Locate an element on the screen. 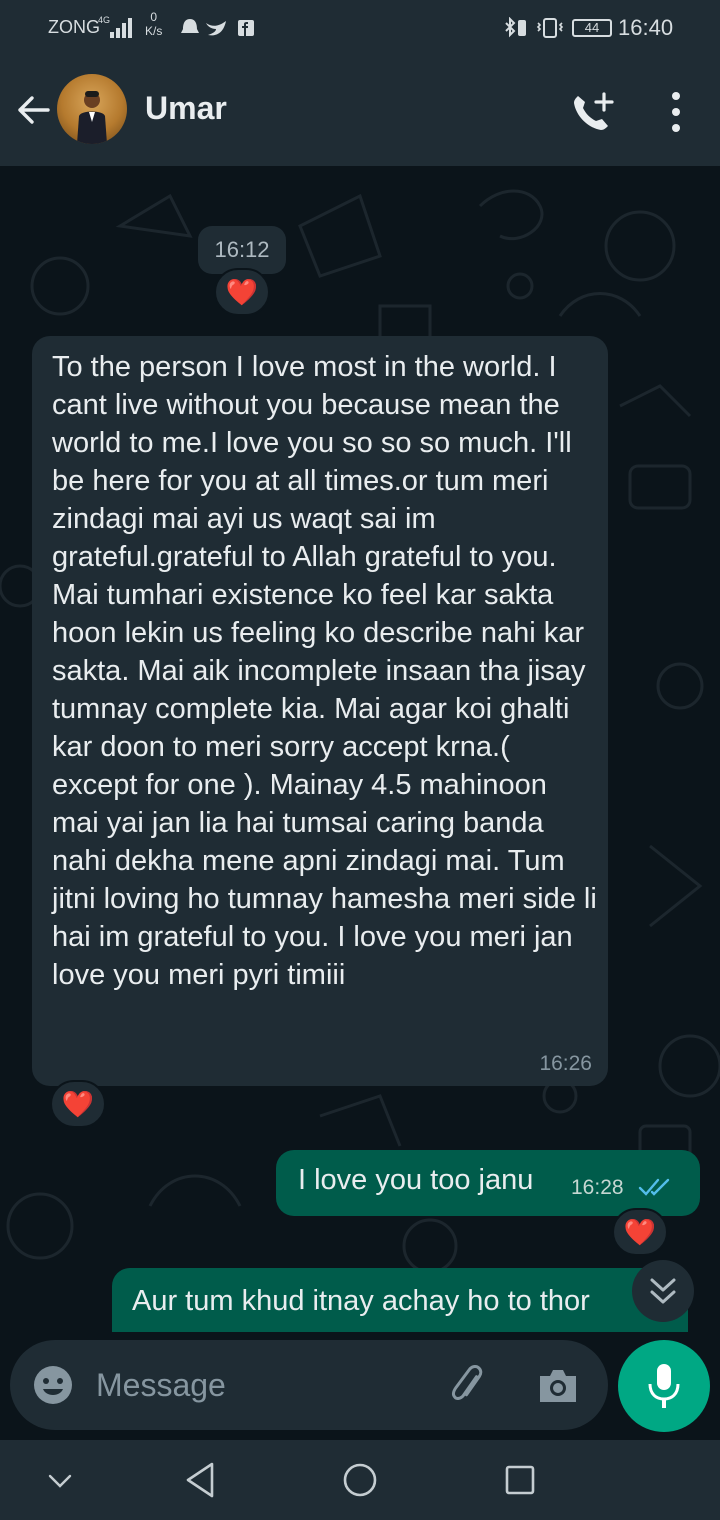  outgoing-message: I love you too janu 16:28 is located at coordinates (488, 1183).